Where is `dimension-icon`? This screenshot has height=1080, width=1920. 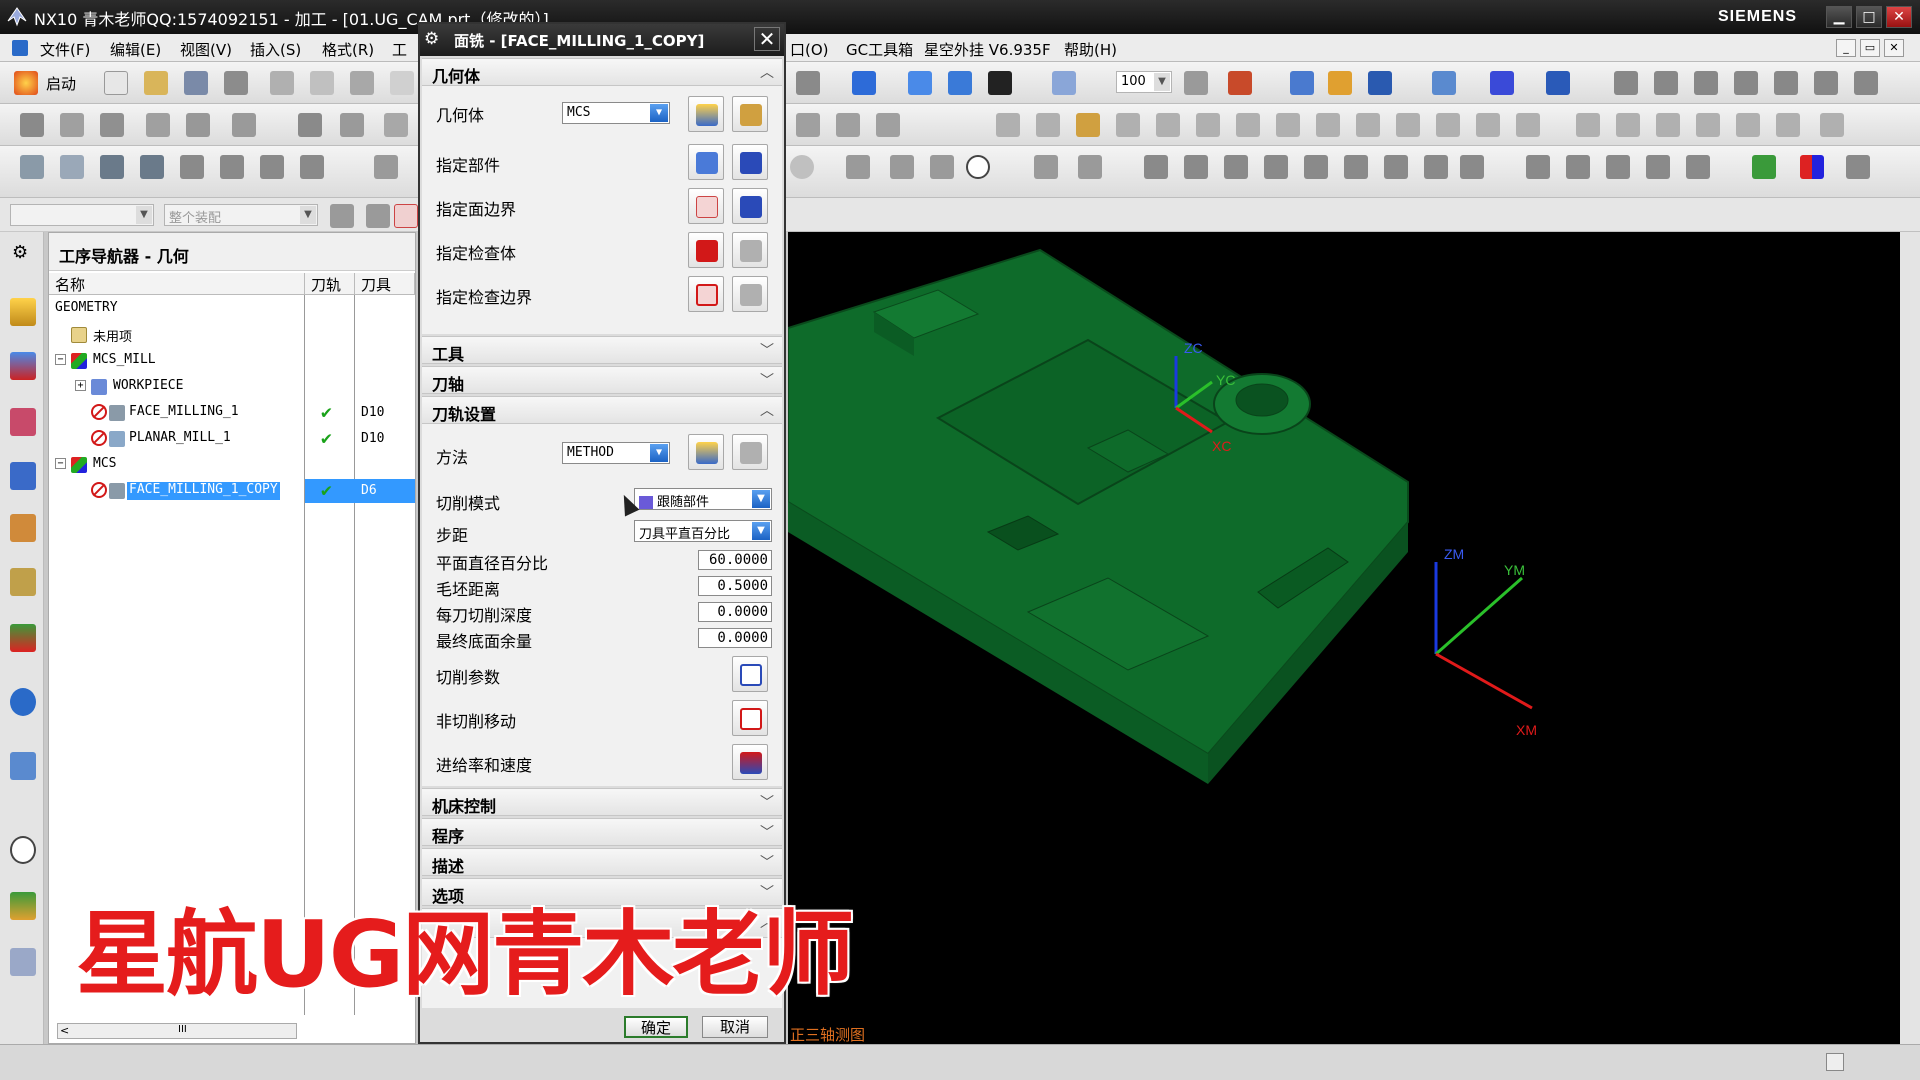 dimension-icon is located at coordinates (1046, 167).